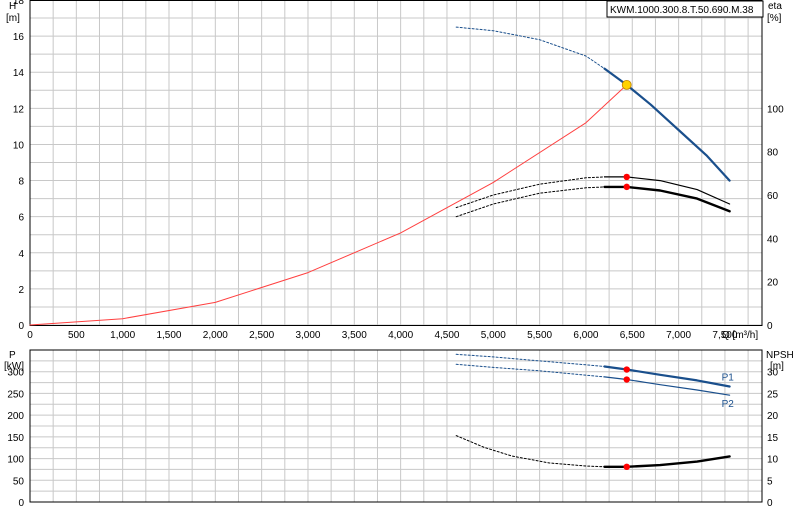  Describe the element at coordinates (774, 18) in the screenshot. I see `y-axis-unit-eta: [%]` at that location.